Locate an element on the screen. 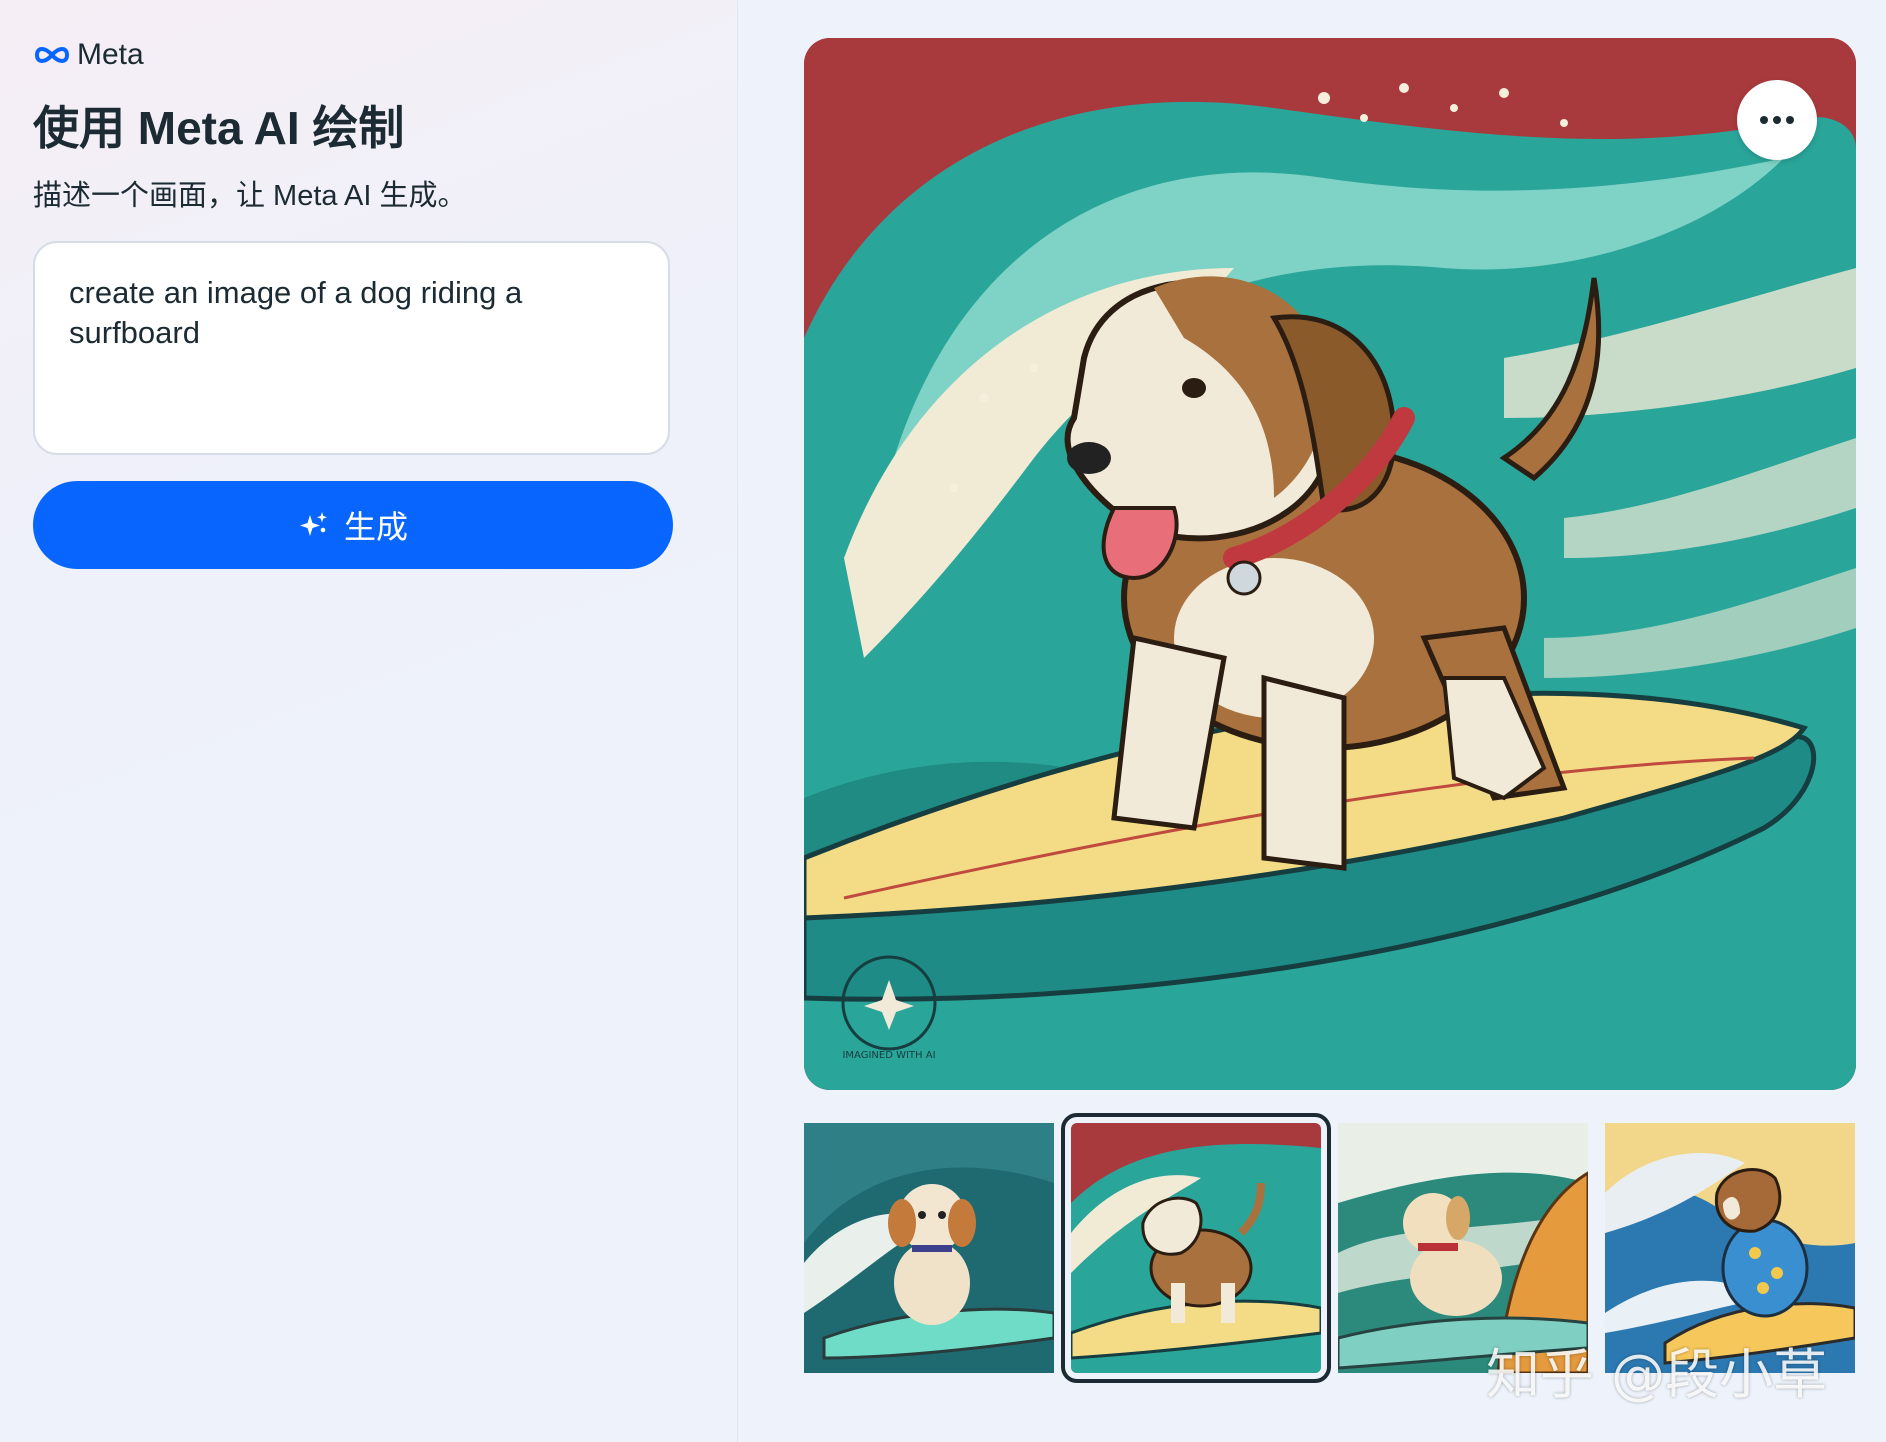  sparkle-icon is located at coordinates (313, 524).